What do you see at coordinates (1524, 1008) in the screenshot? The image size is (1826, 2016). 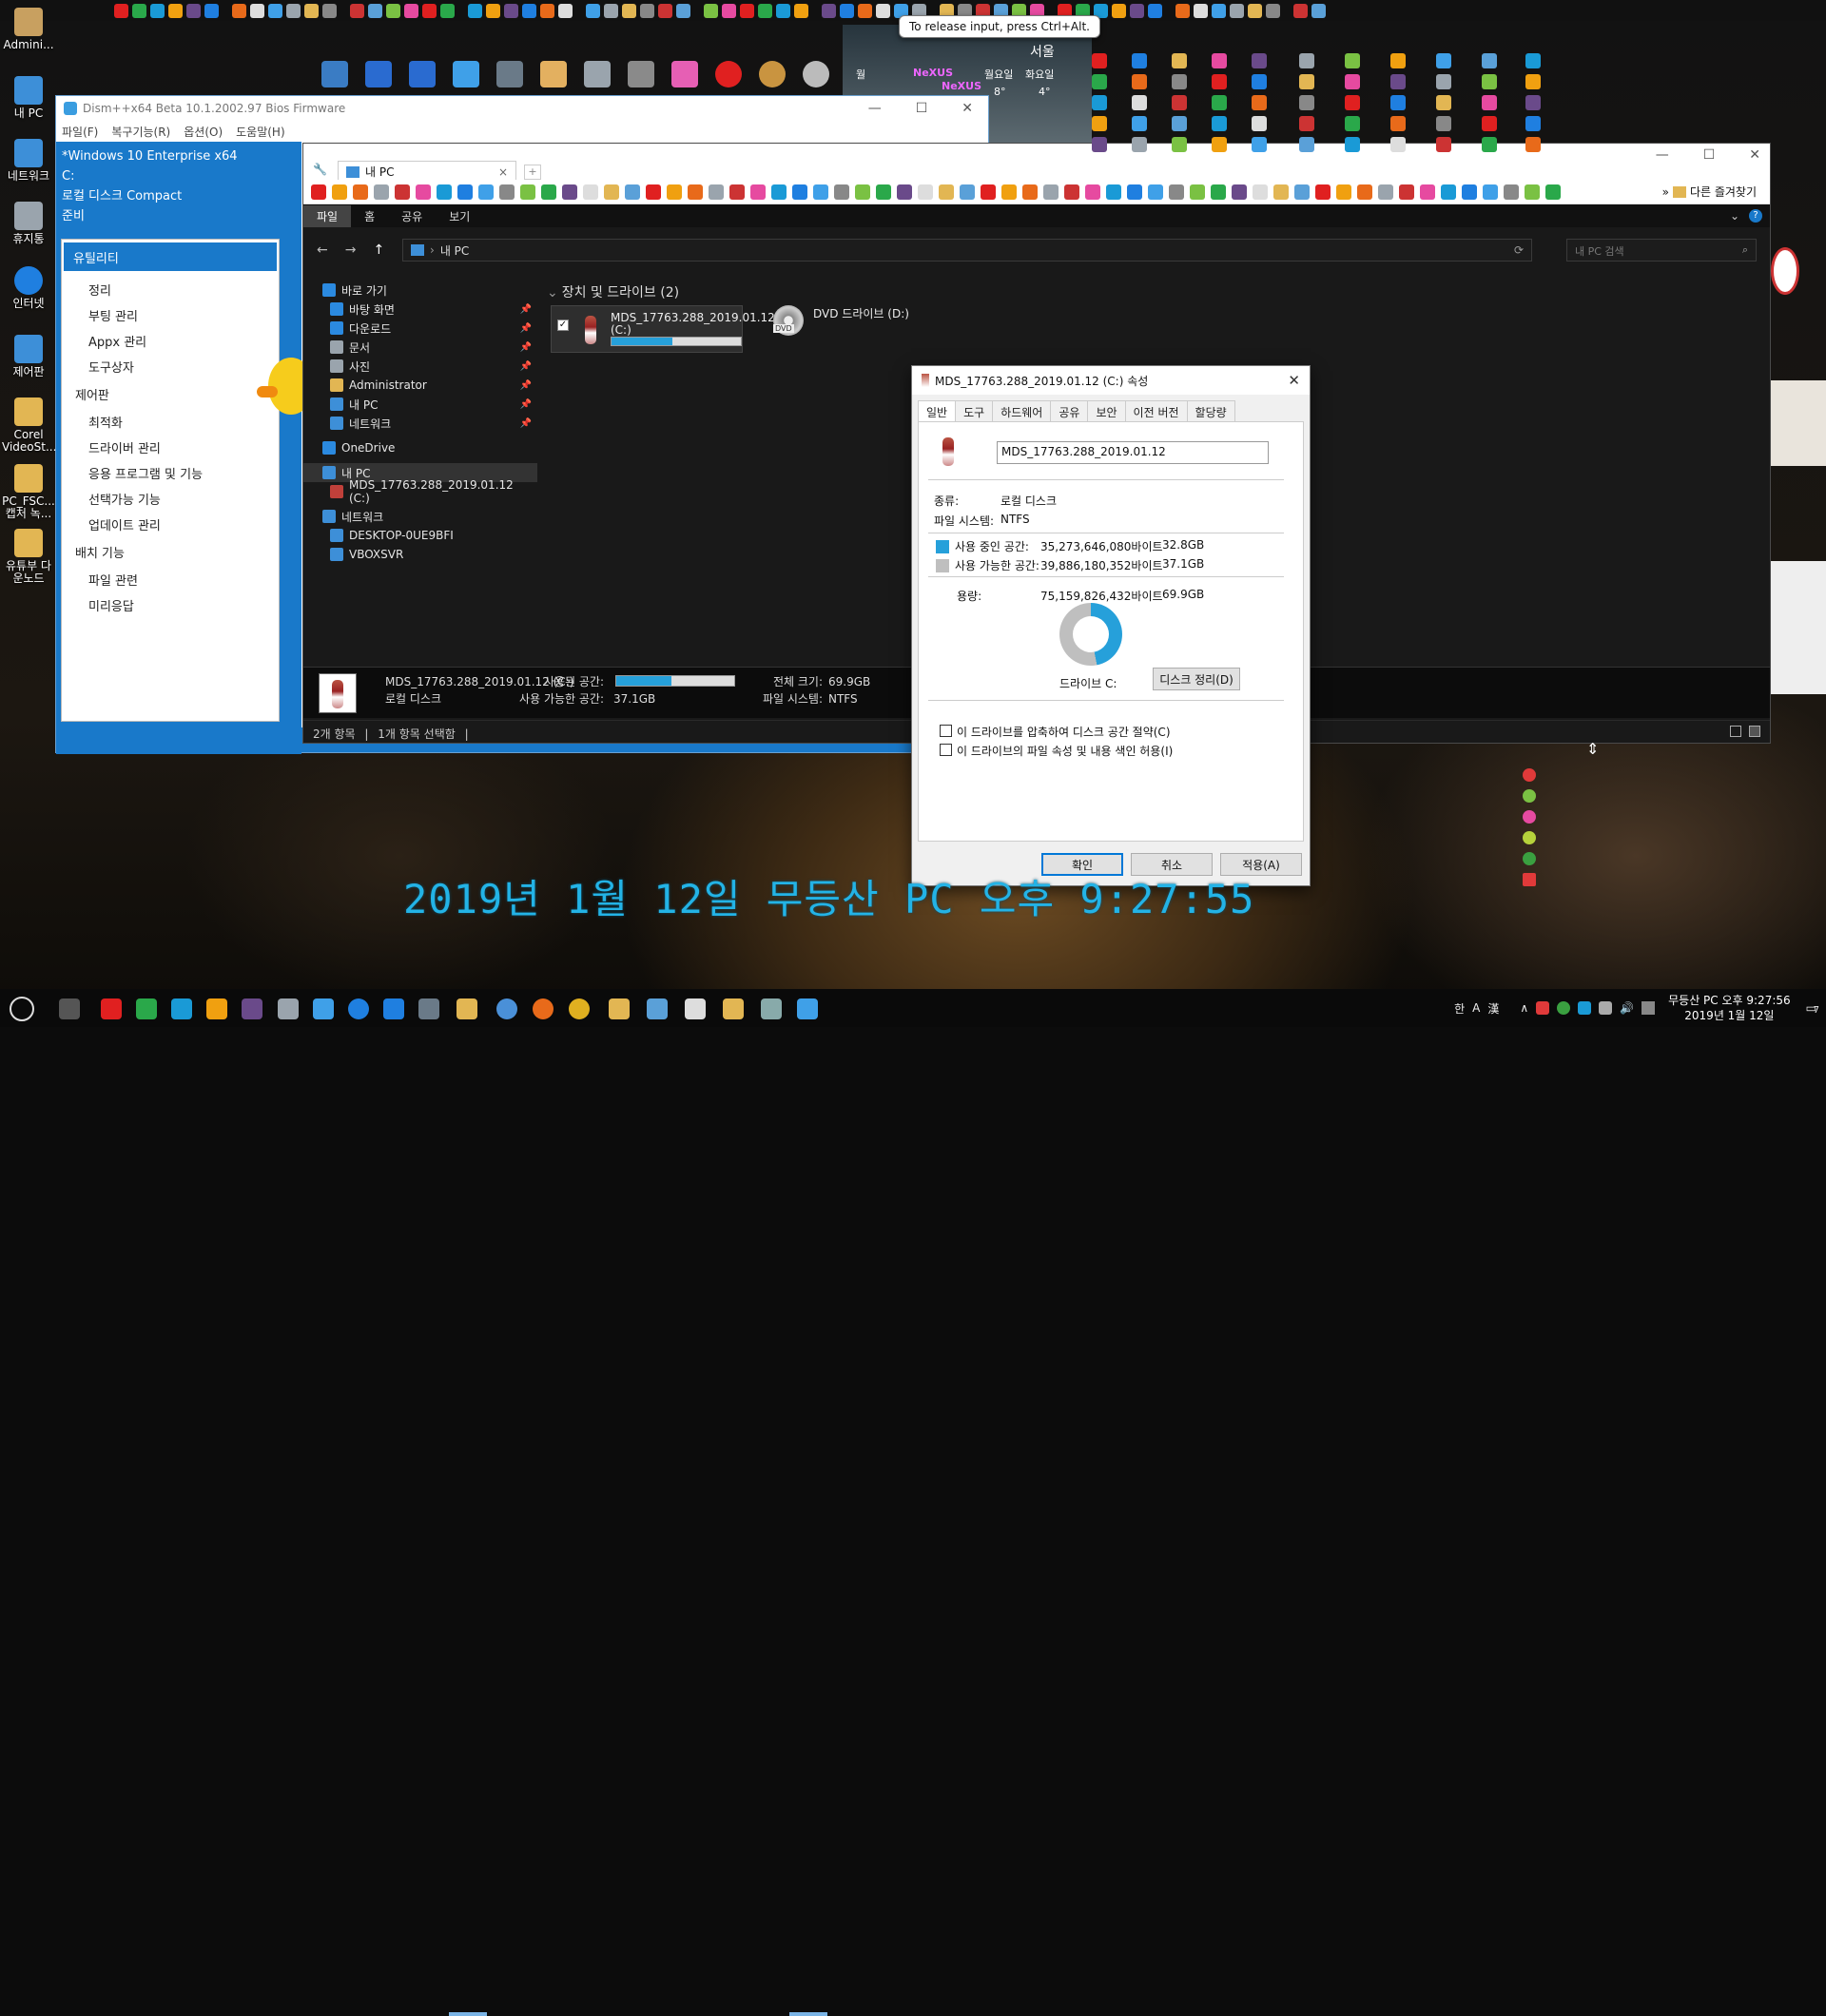 I see `chevron-up-icon: ∧` at bounding box center [1524, 1008].